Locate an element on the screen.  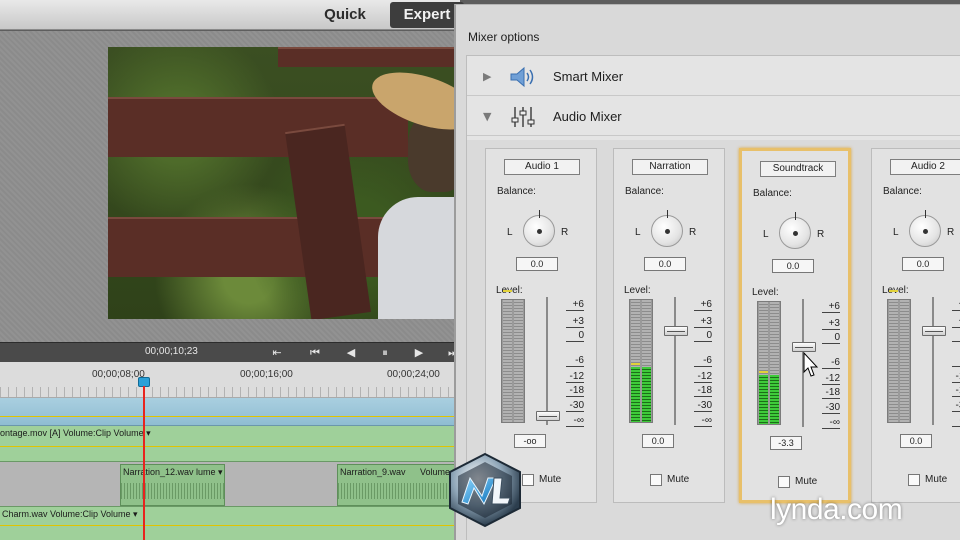
step-back-icon: ◀ is located at coordinates (351, 353).